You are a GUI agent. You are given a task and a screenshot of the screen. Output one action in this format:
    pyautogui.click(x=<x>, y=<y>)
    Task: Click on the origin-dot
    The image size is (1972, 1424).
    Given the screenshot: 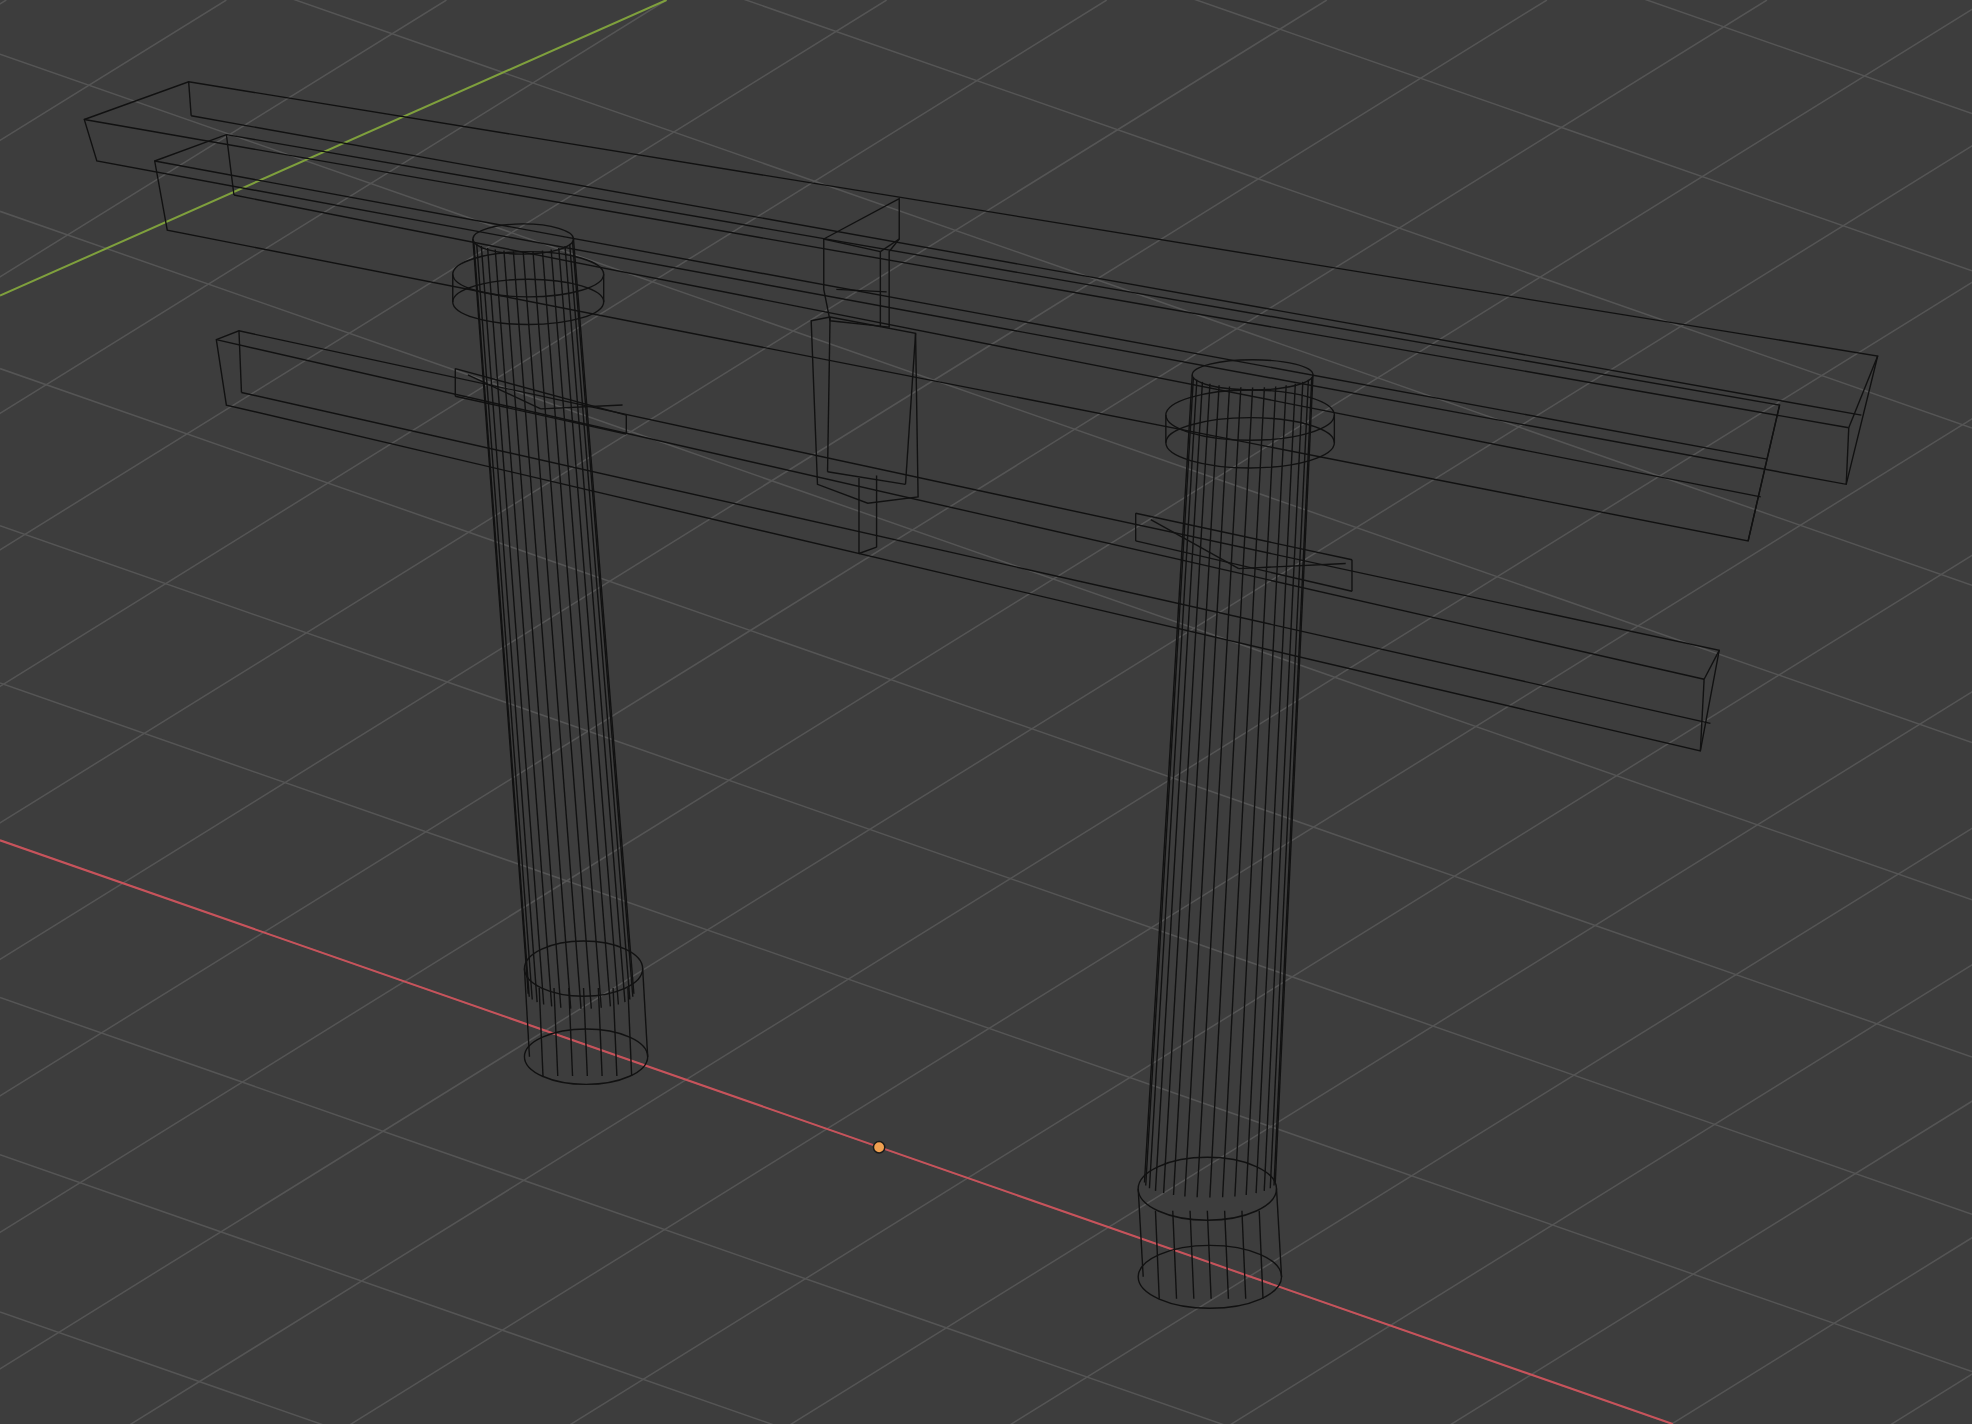 What is the action you would take?
    pyautogui.click(x=879, y=1147)
    